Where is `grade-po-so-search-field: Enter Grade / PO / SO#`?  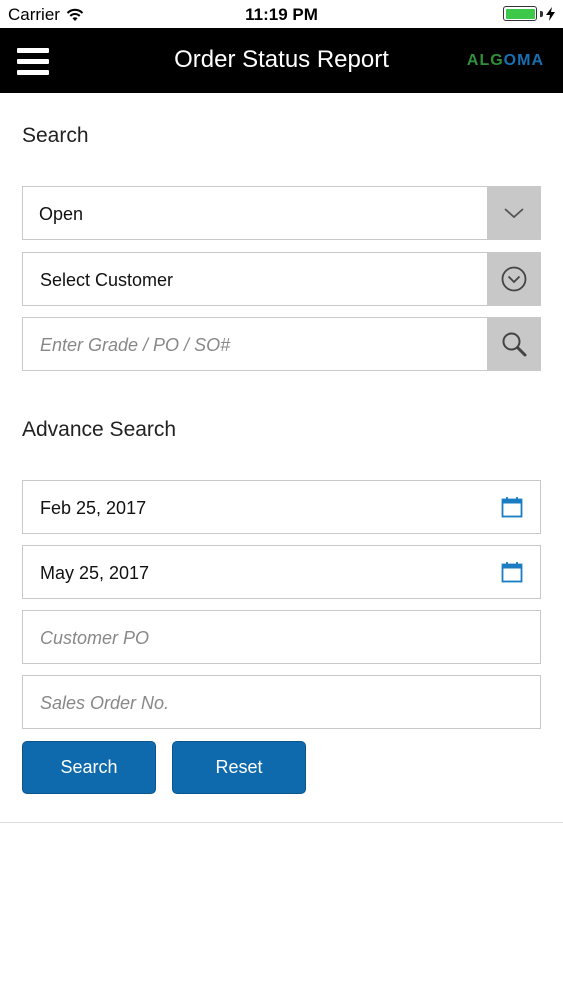
grade-po-so-search-field: Enter Grade / PO / SO# is located at coordinates (281, 344).